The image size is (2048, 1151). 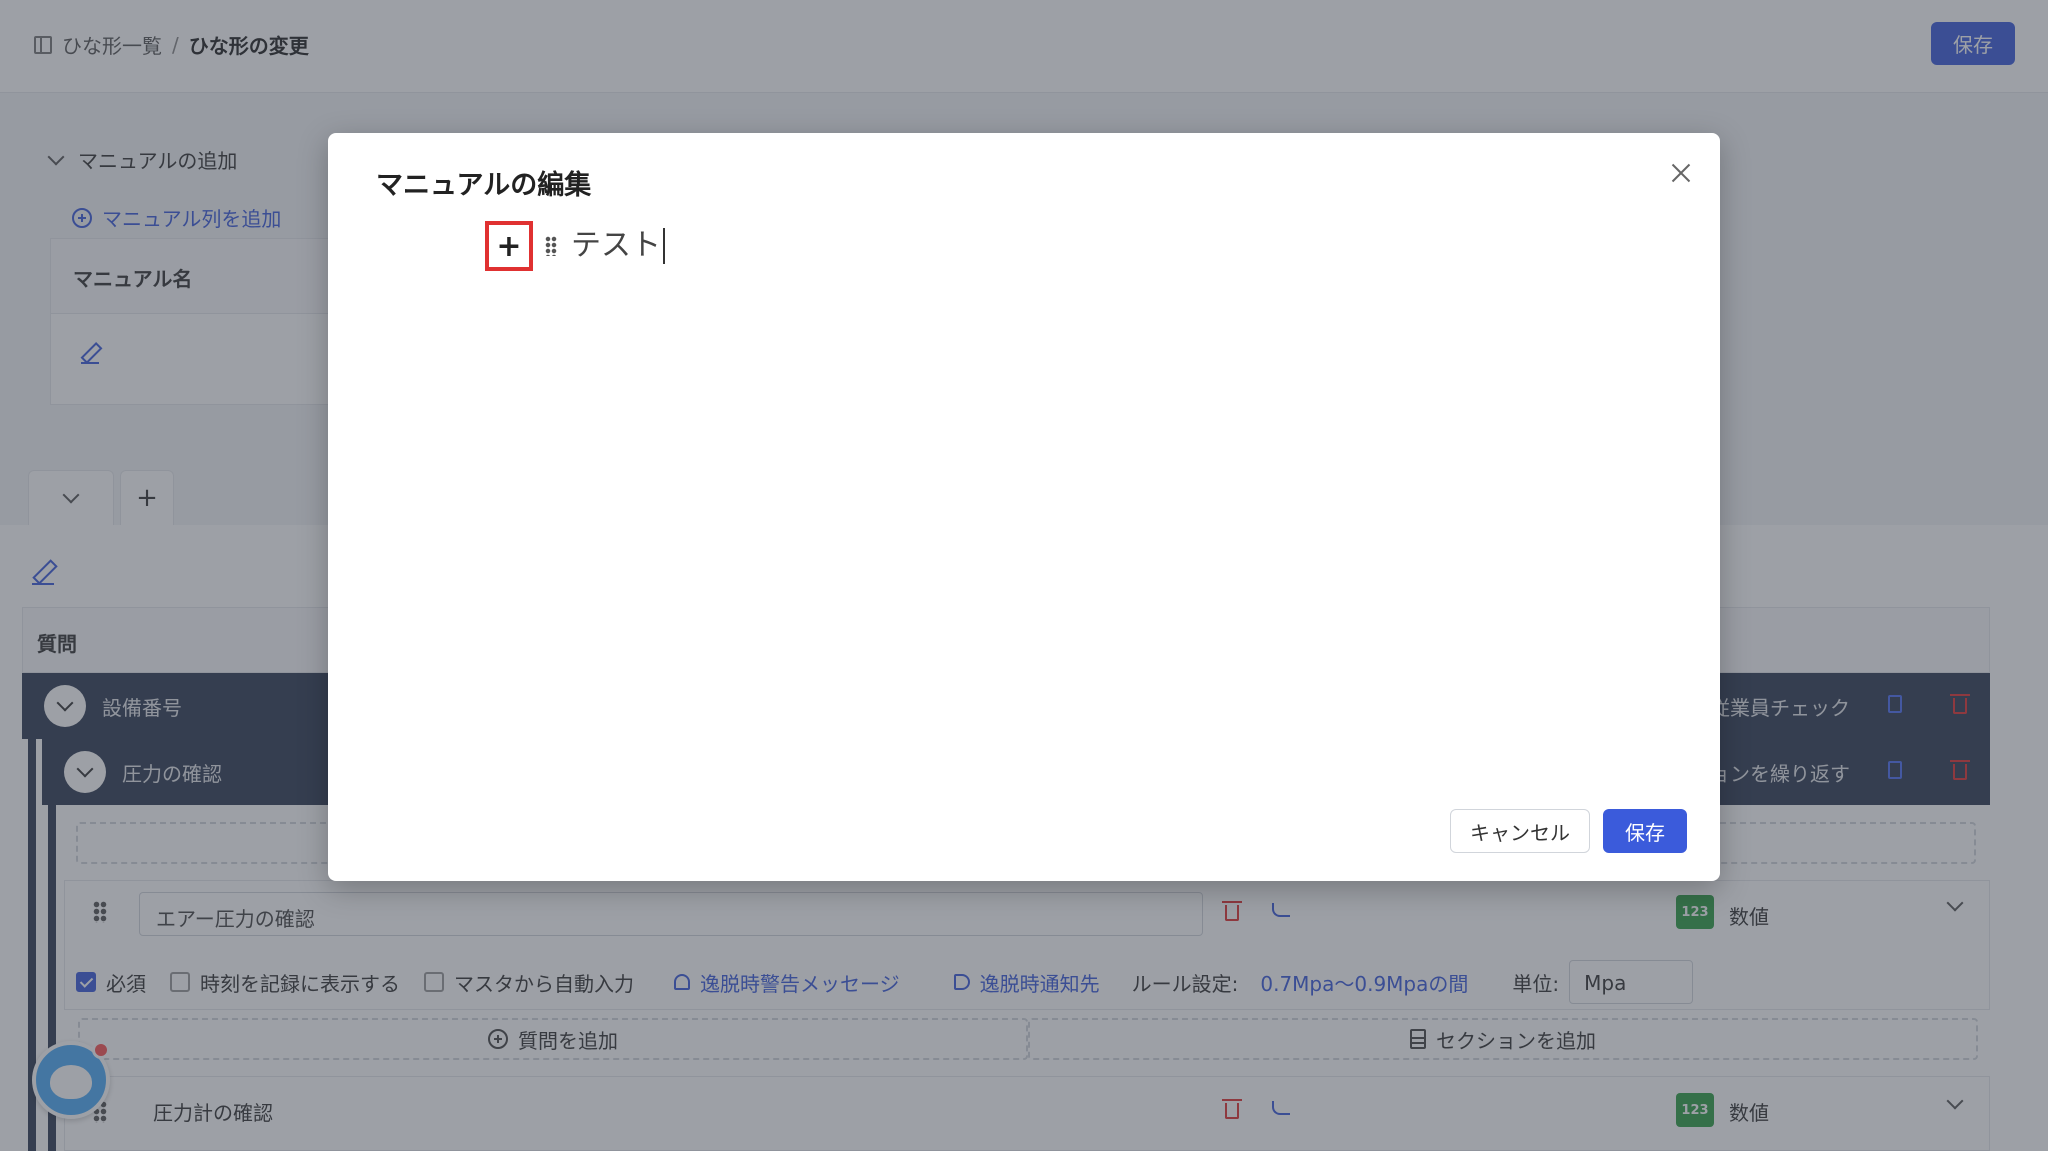 I want to click on drag-handle-icon, so click(x=551, y=246).